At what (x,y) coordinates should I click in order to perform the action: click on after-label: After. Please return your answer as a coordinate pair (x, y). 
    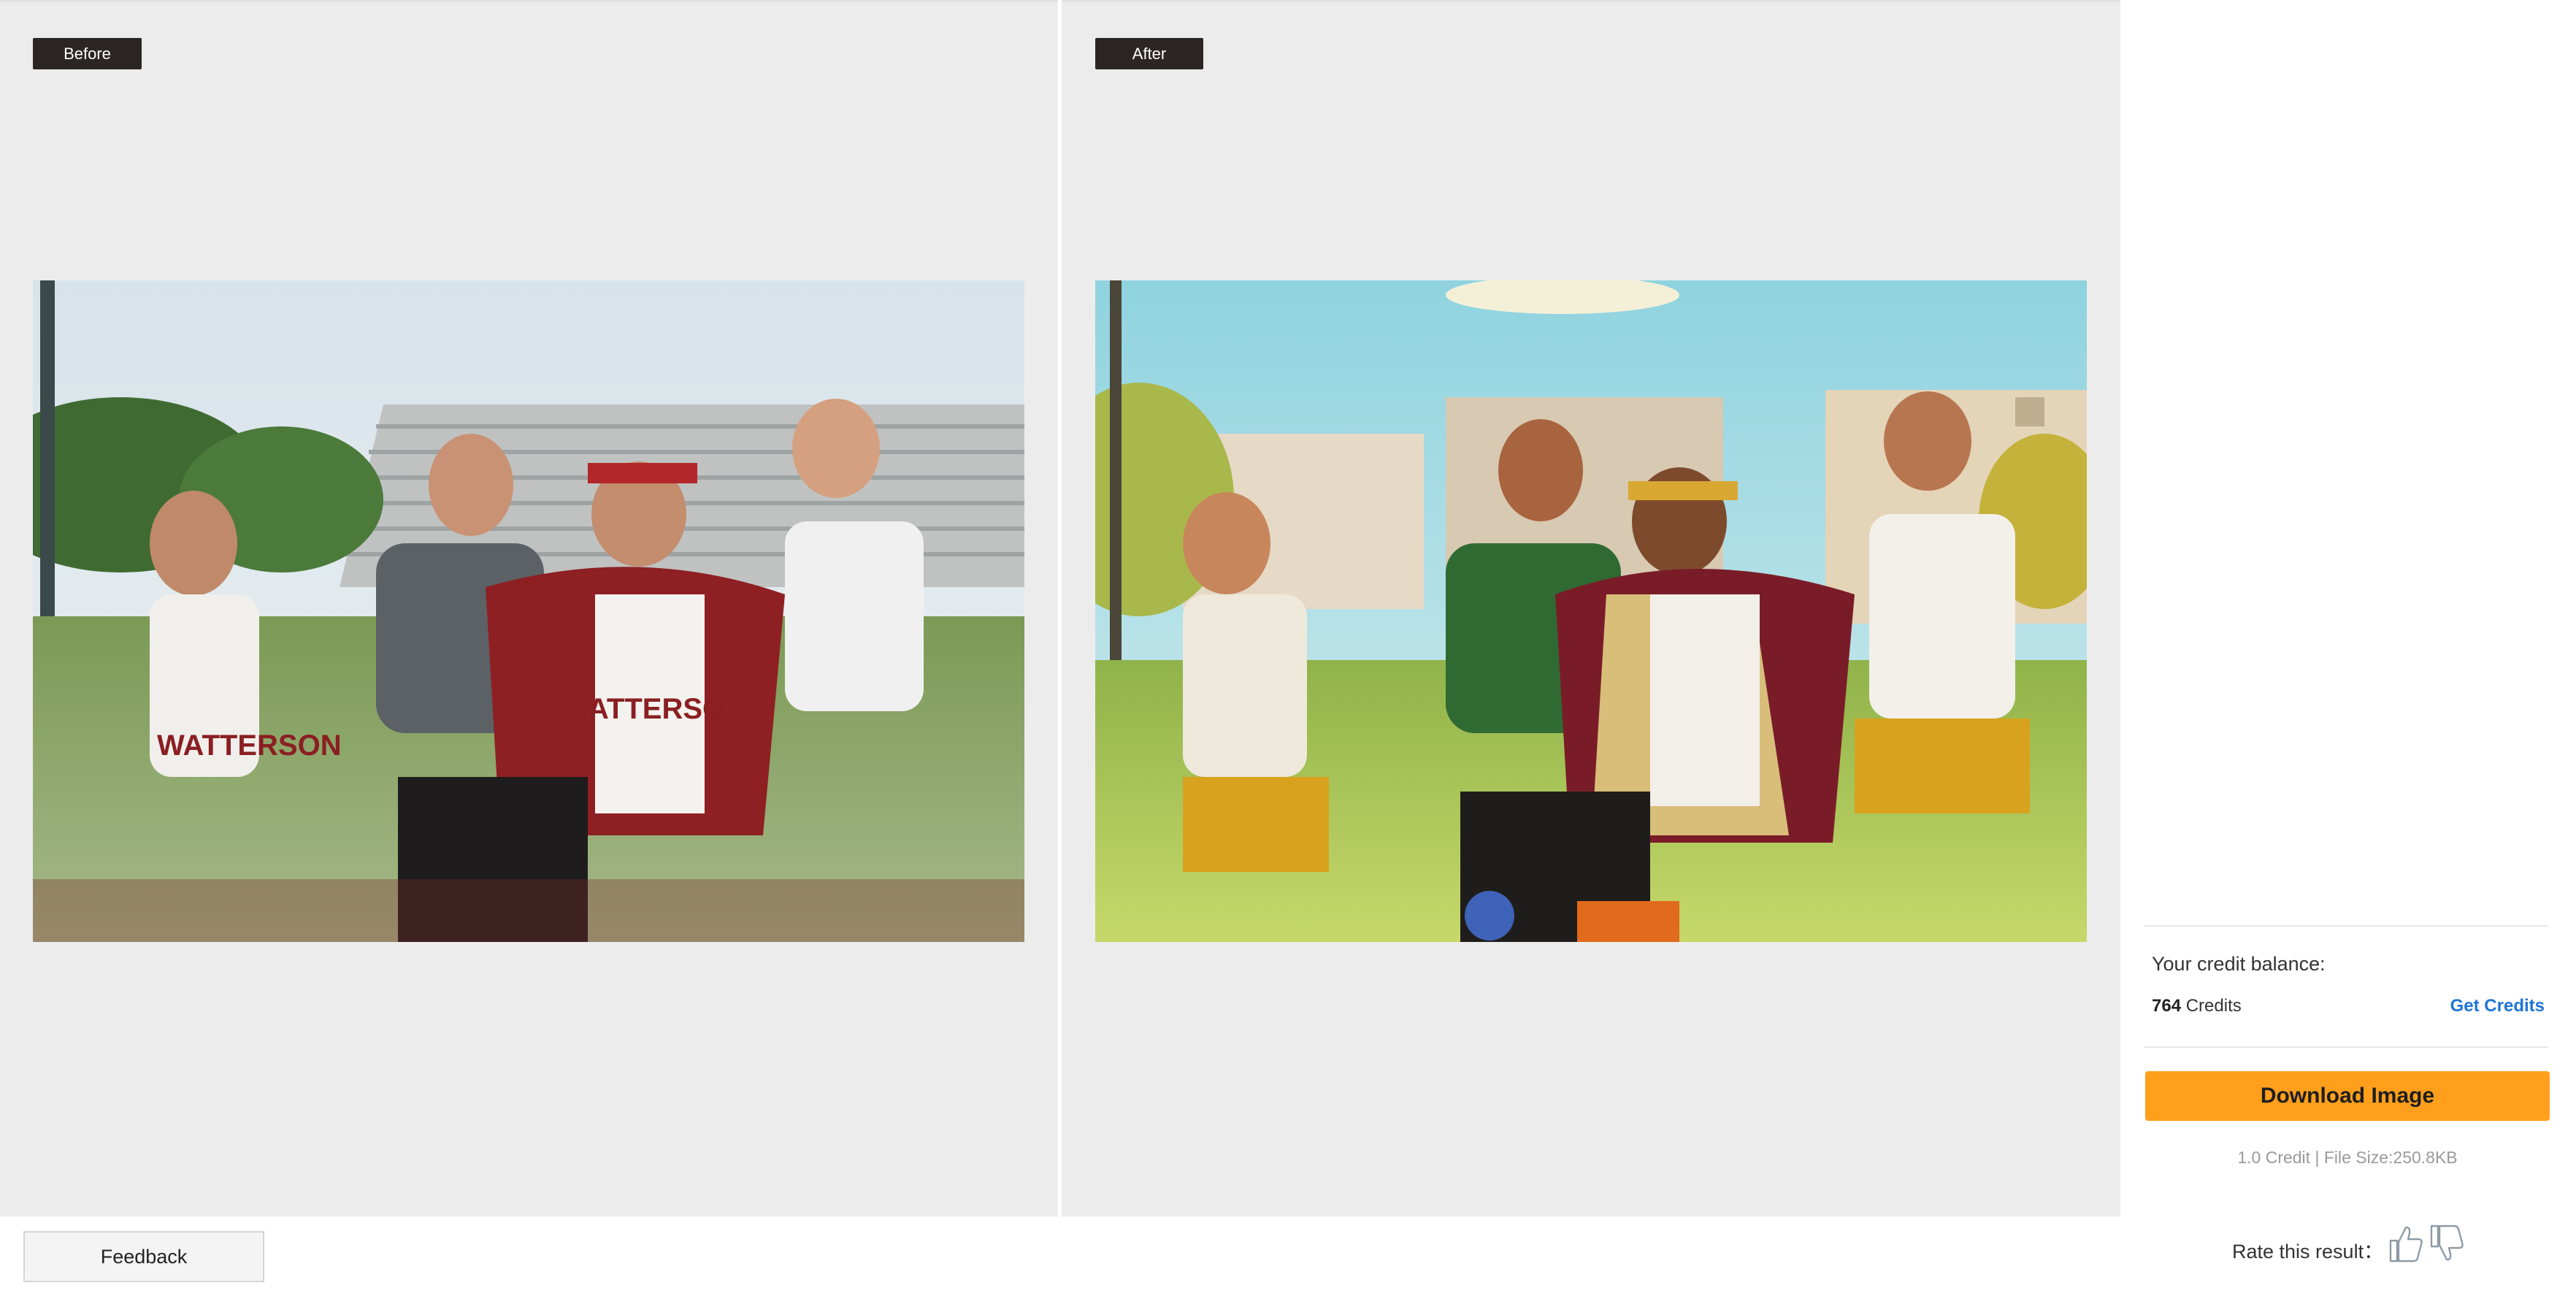
    Looking at the image, I should click on (1149, 53).